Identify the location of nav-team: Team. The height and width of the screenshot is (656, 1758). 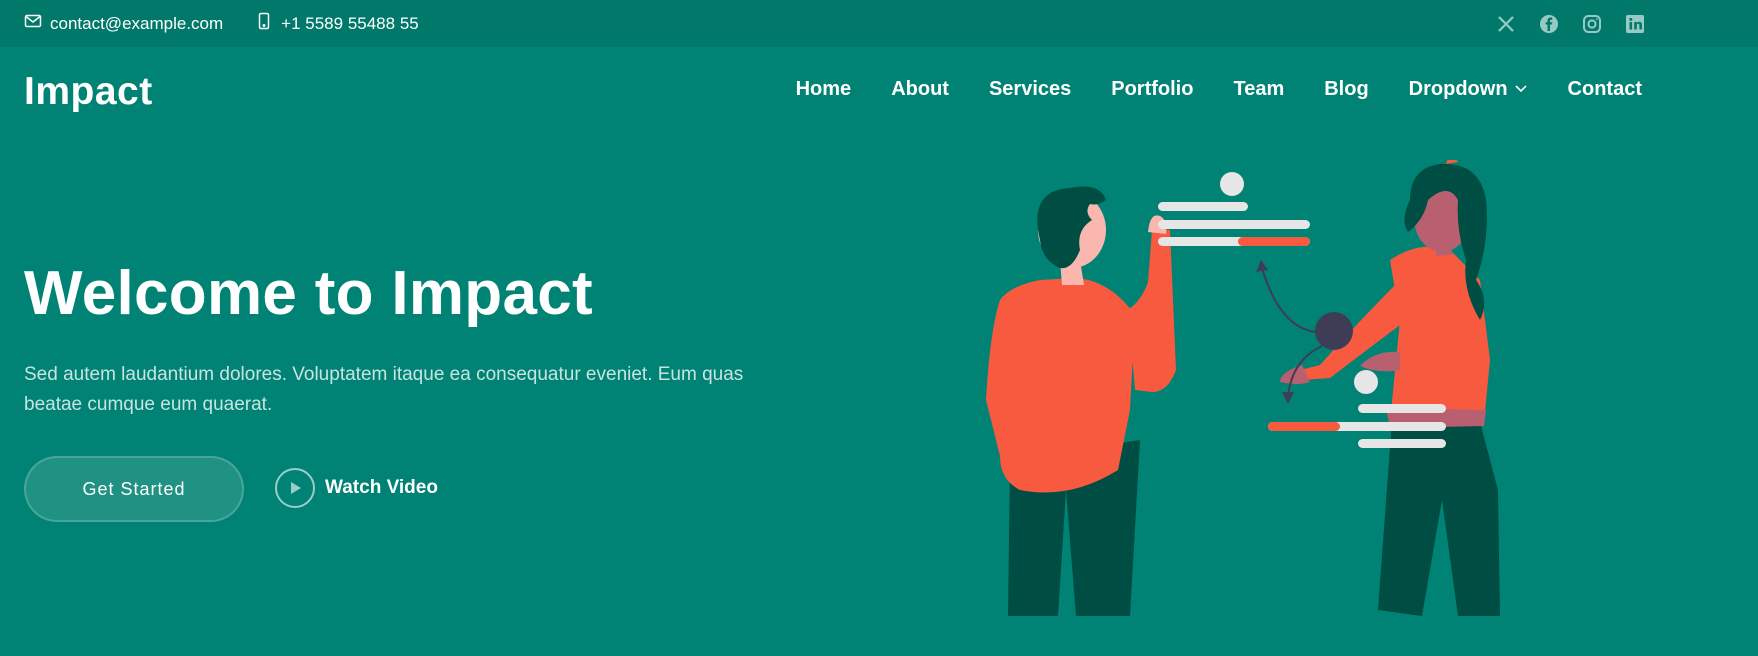
(1258, 89).